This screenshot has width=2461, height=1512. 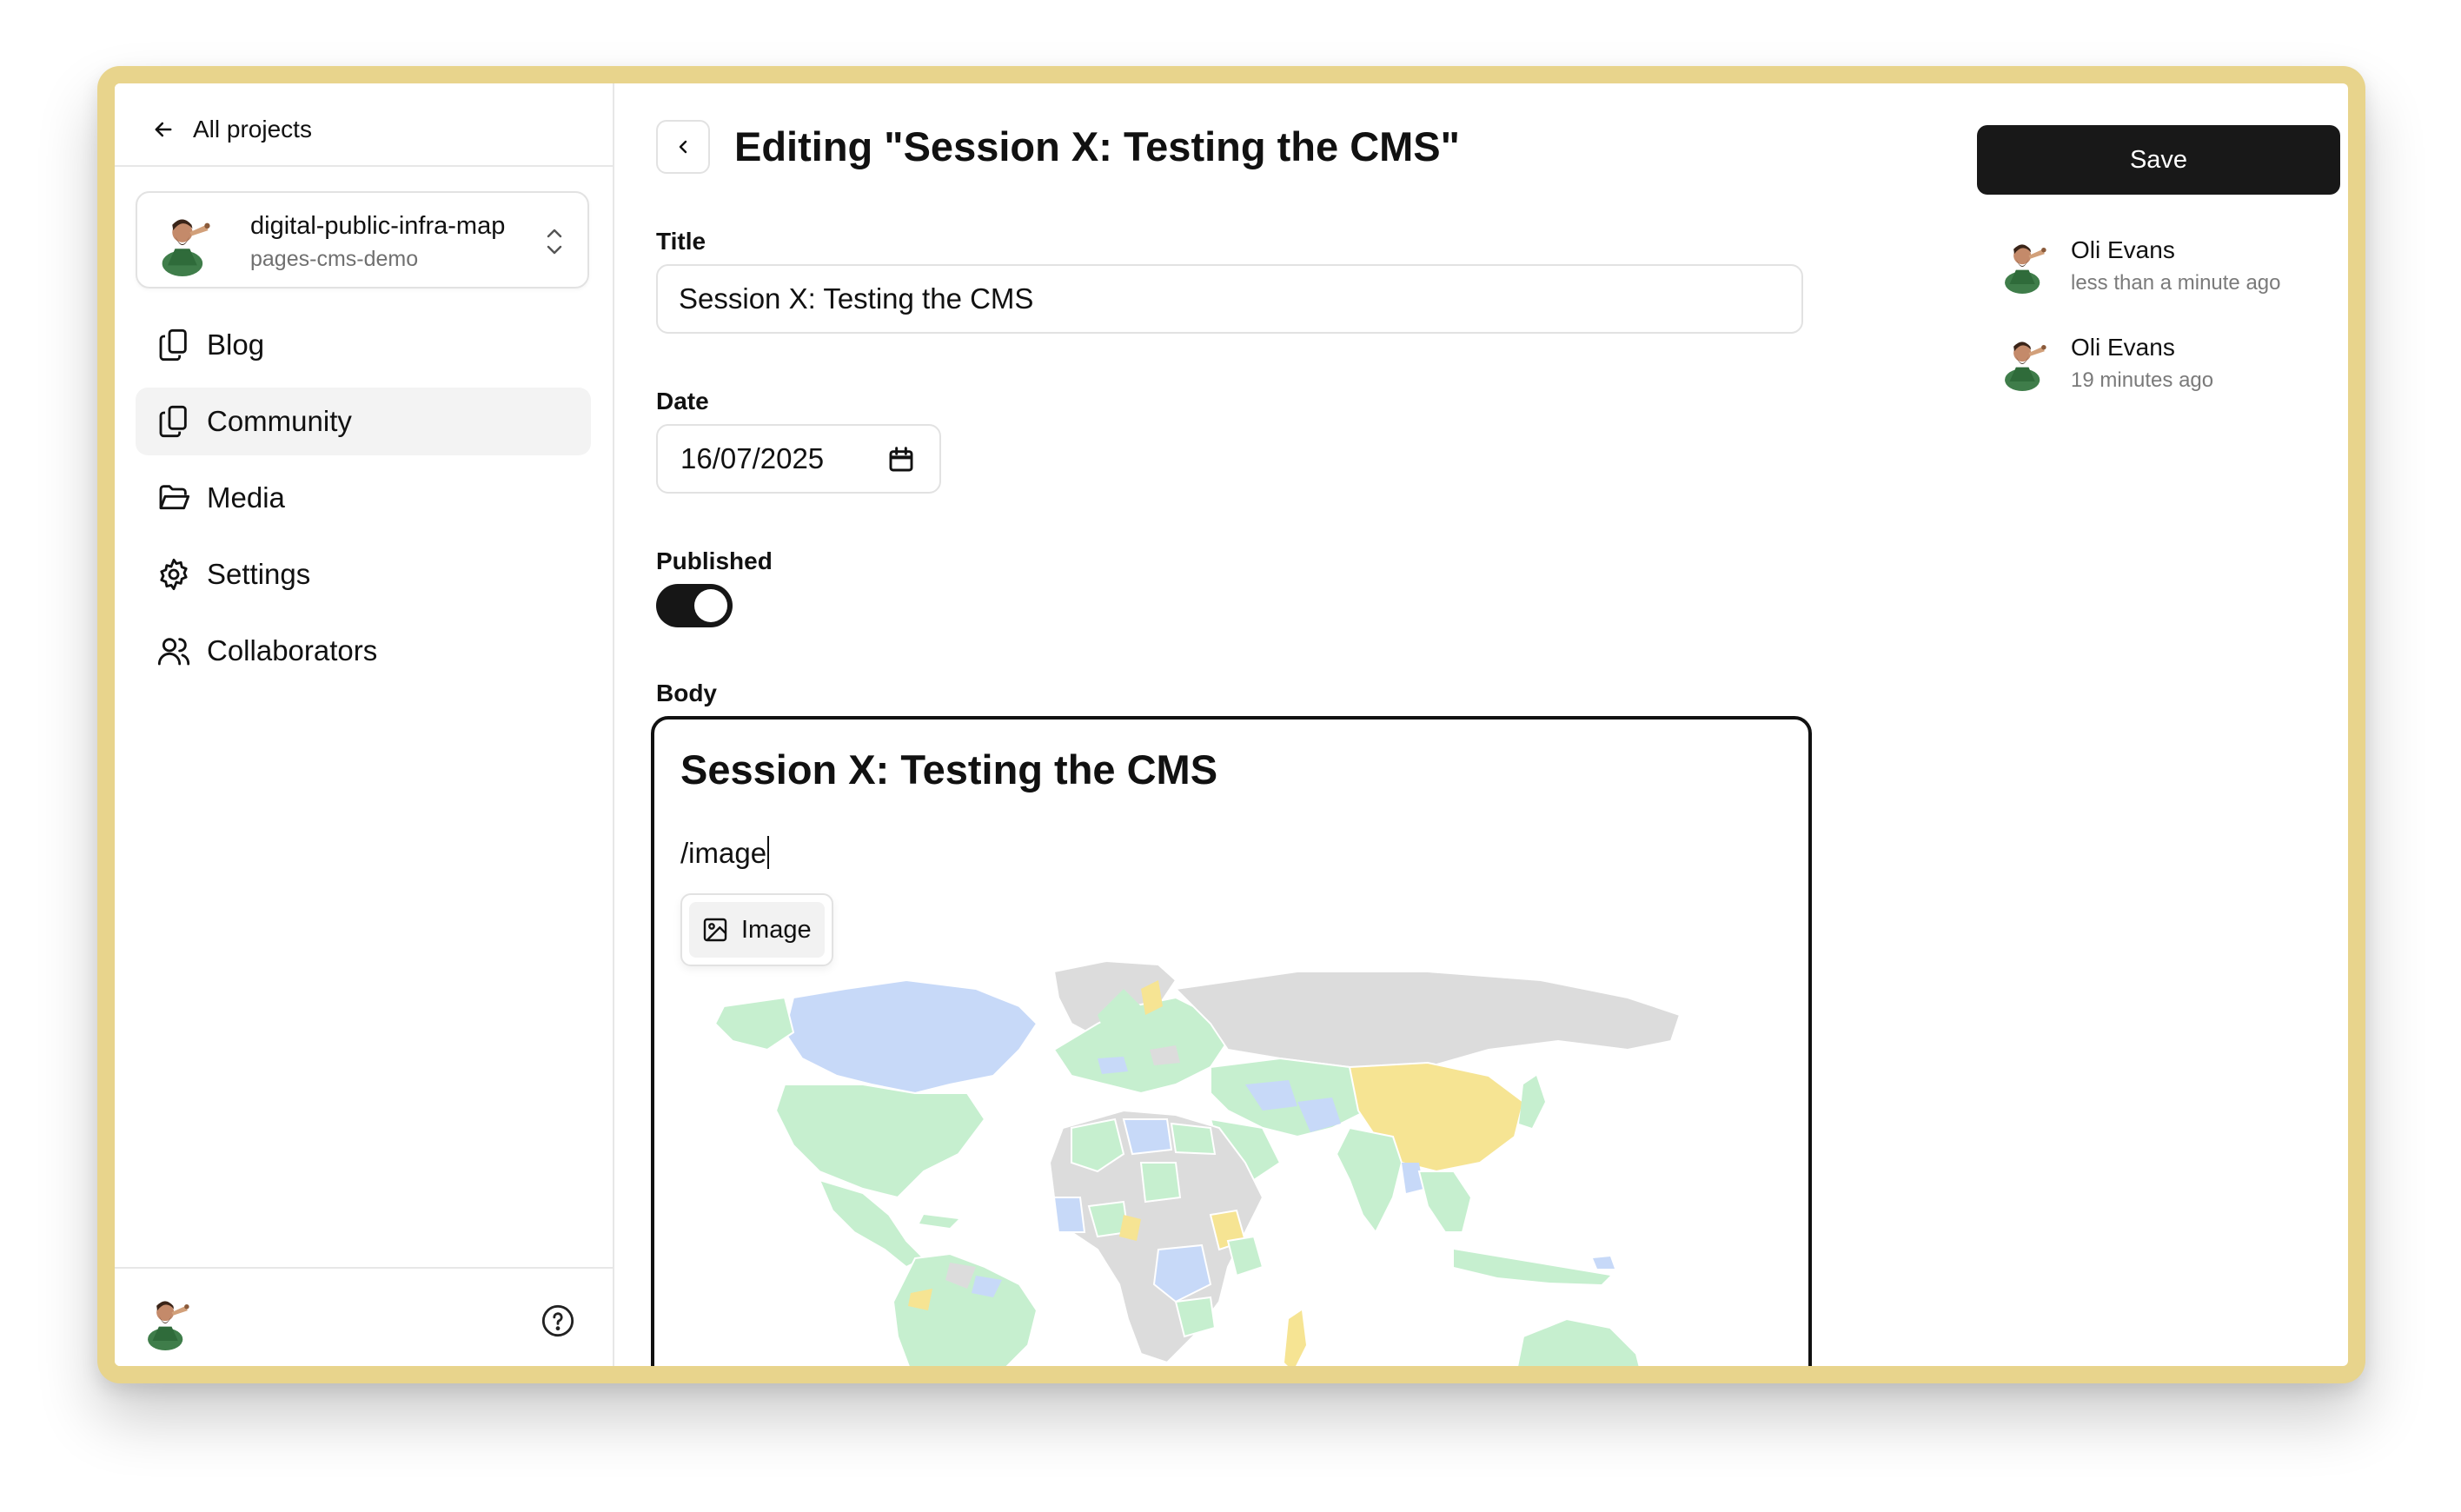 I want to click on folder-open-icon, so click(x=175, y=497).